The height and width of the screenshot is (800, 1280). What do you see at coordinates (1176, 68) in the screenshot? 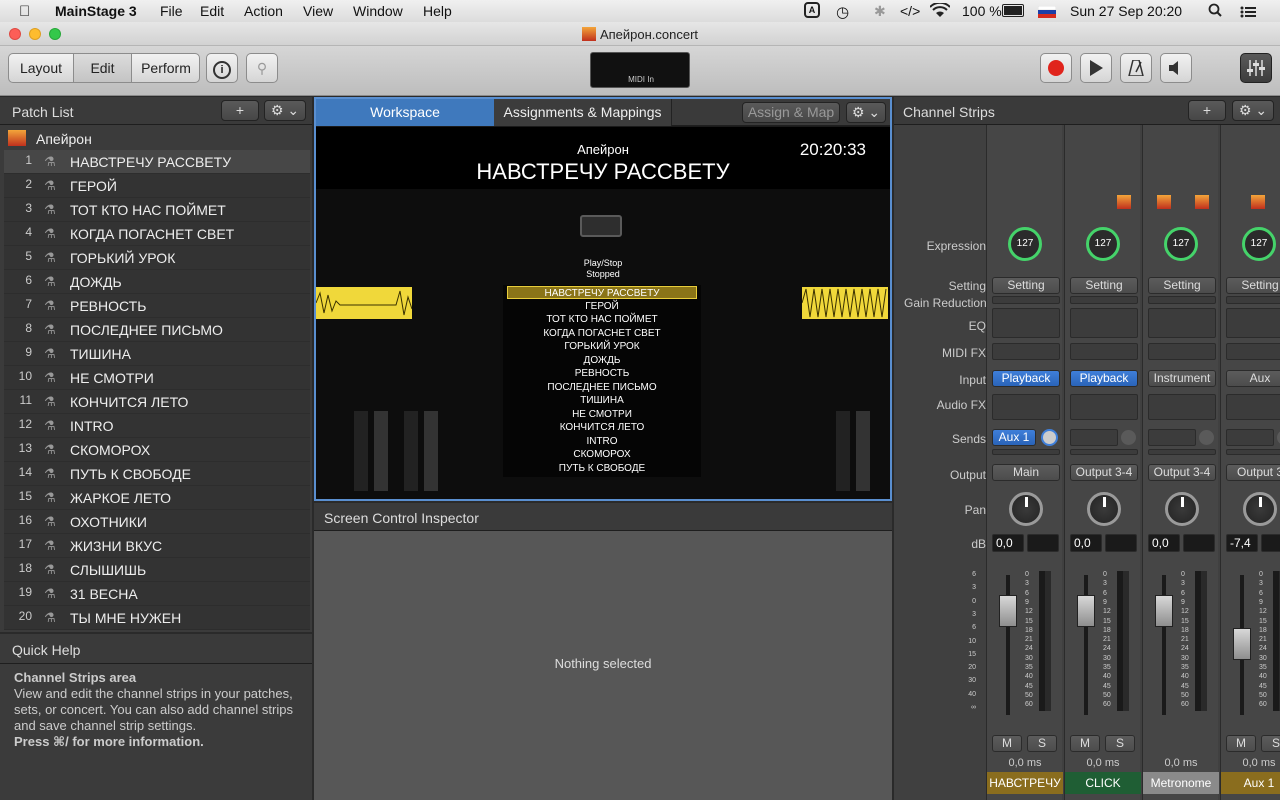
I see `speaker-button` at bounding box center [1176, 68].